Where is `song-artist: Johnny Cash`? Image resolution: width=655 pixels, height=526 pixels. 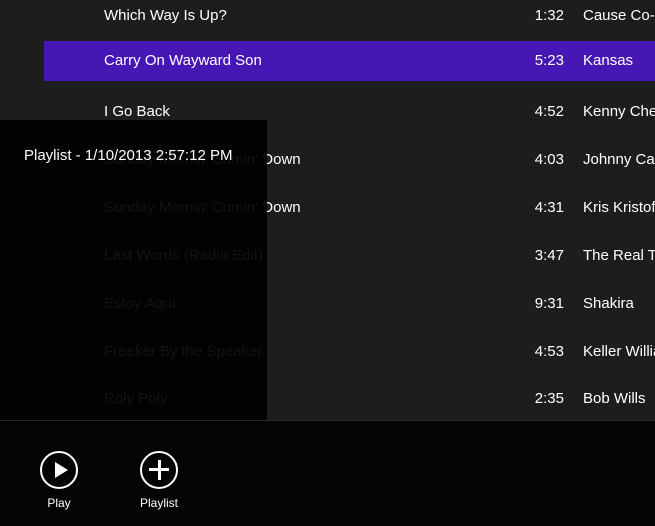
song-artist: Johnny Cash is located at coordinates (619, 159).